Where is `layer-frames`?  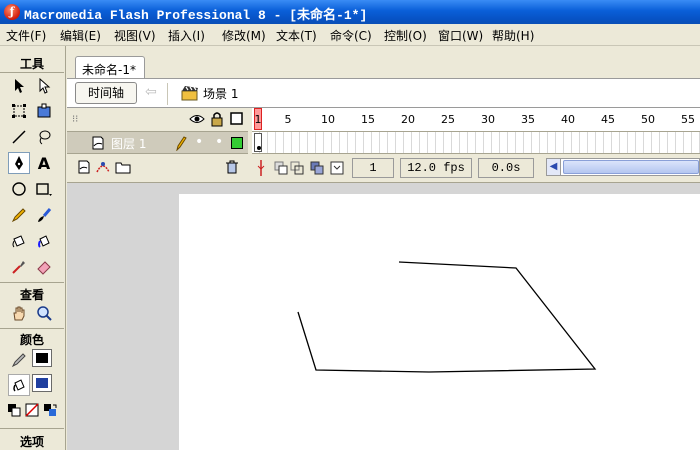
layer-frames is located at coordinates (476, 143).